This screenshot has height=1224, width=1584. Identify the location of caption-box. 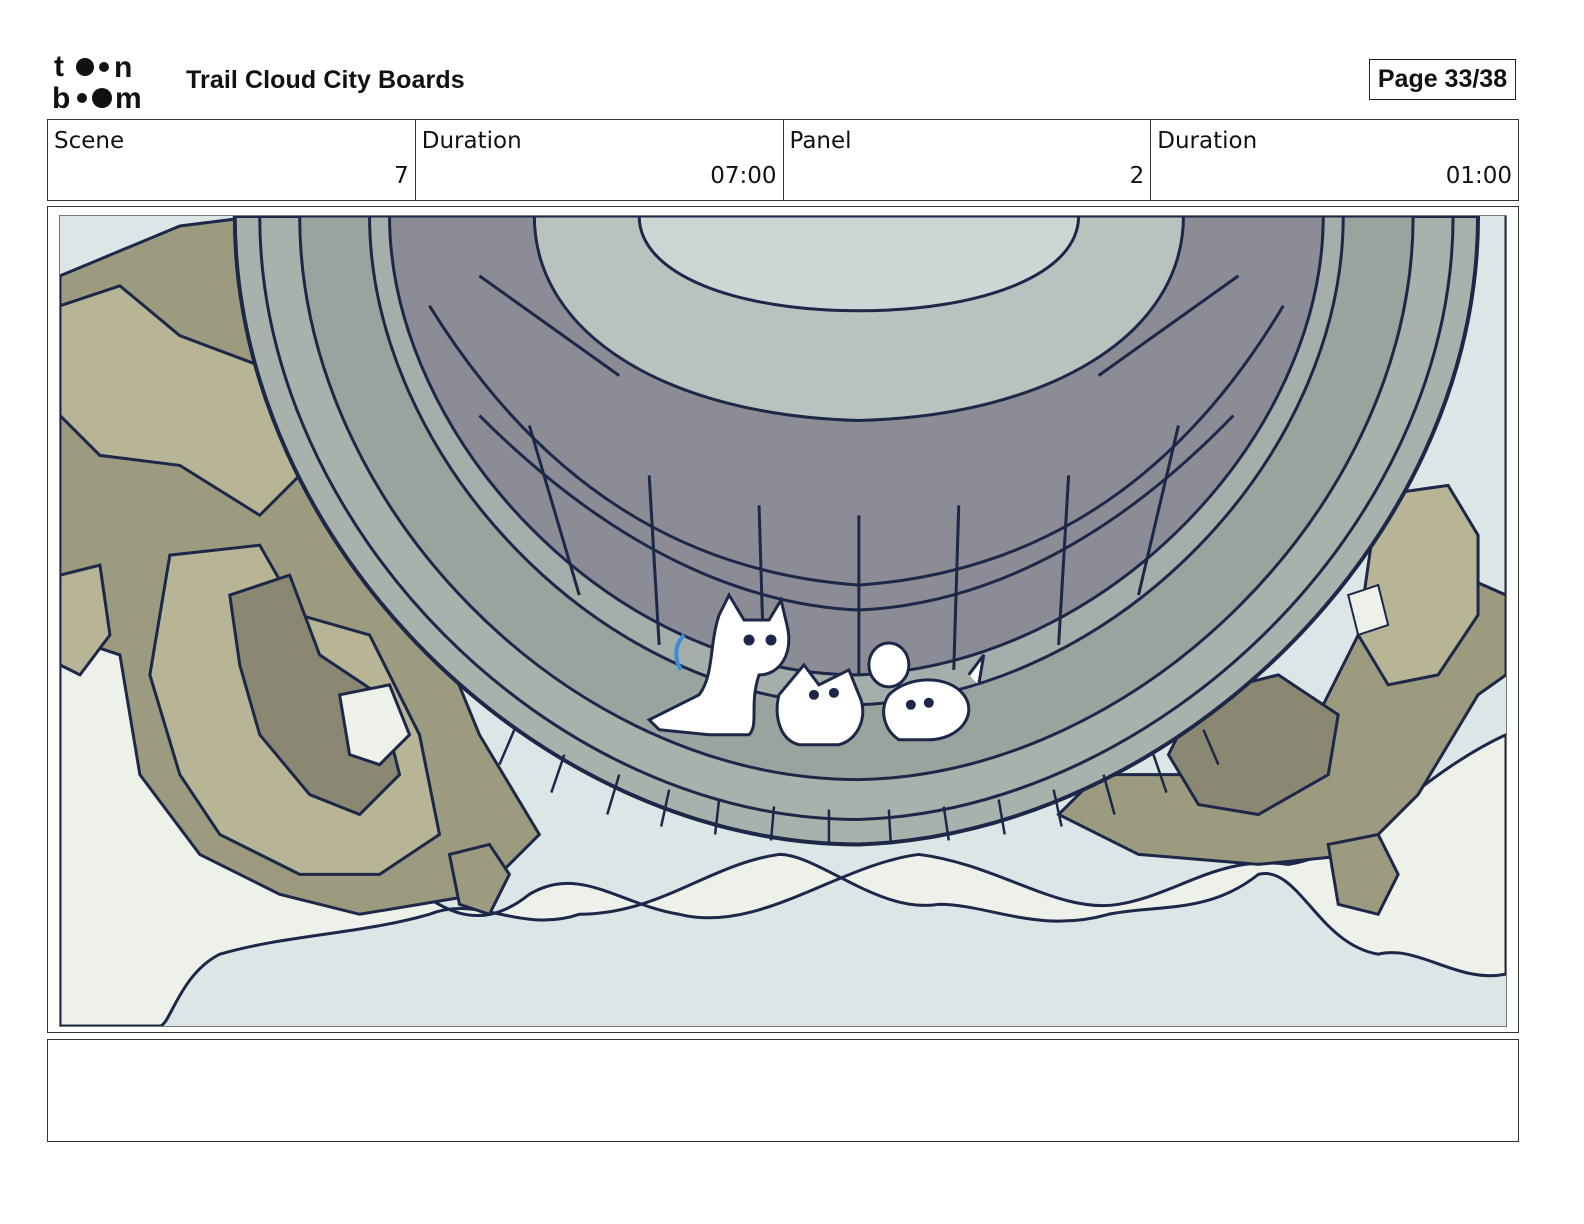
(783, 1090).